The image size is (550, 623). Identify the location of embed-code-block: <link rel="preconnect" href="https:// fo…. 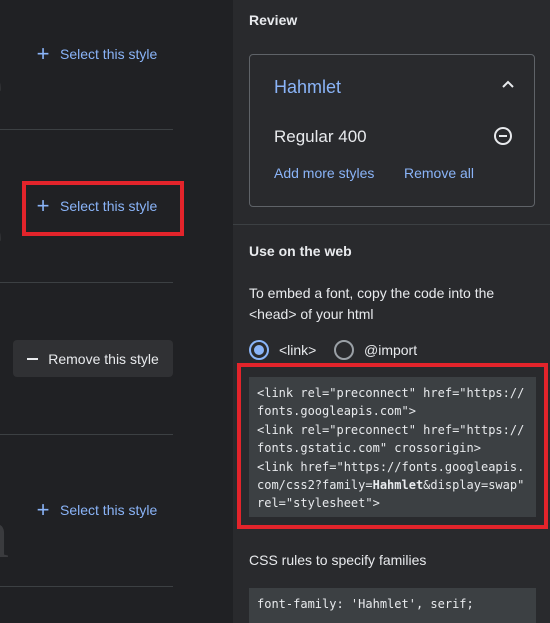
(392, 447).